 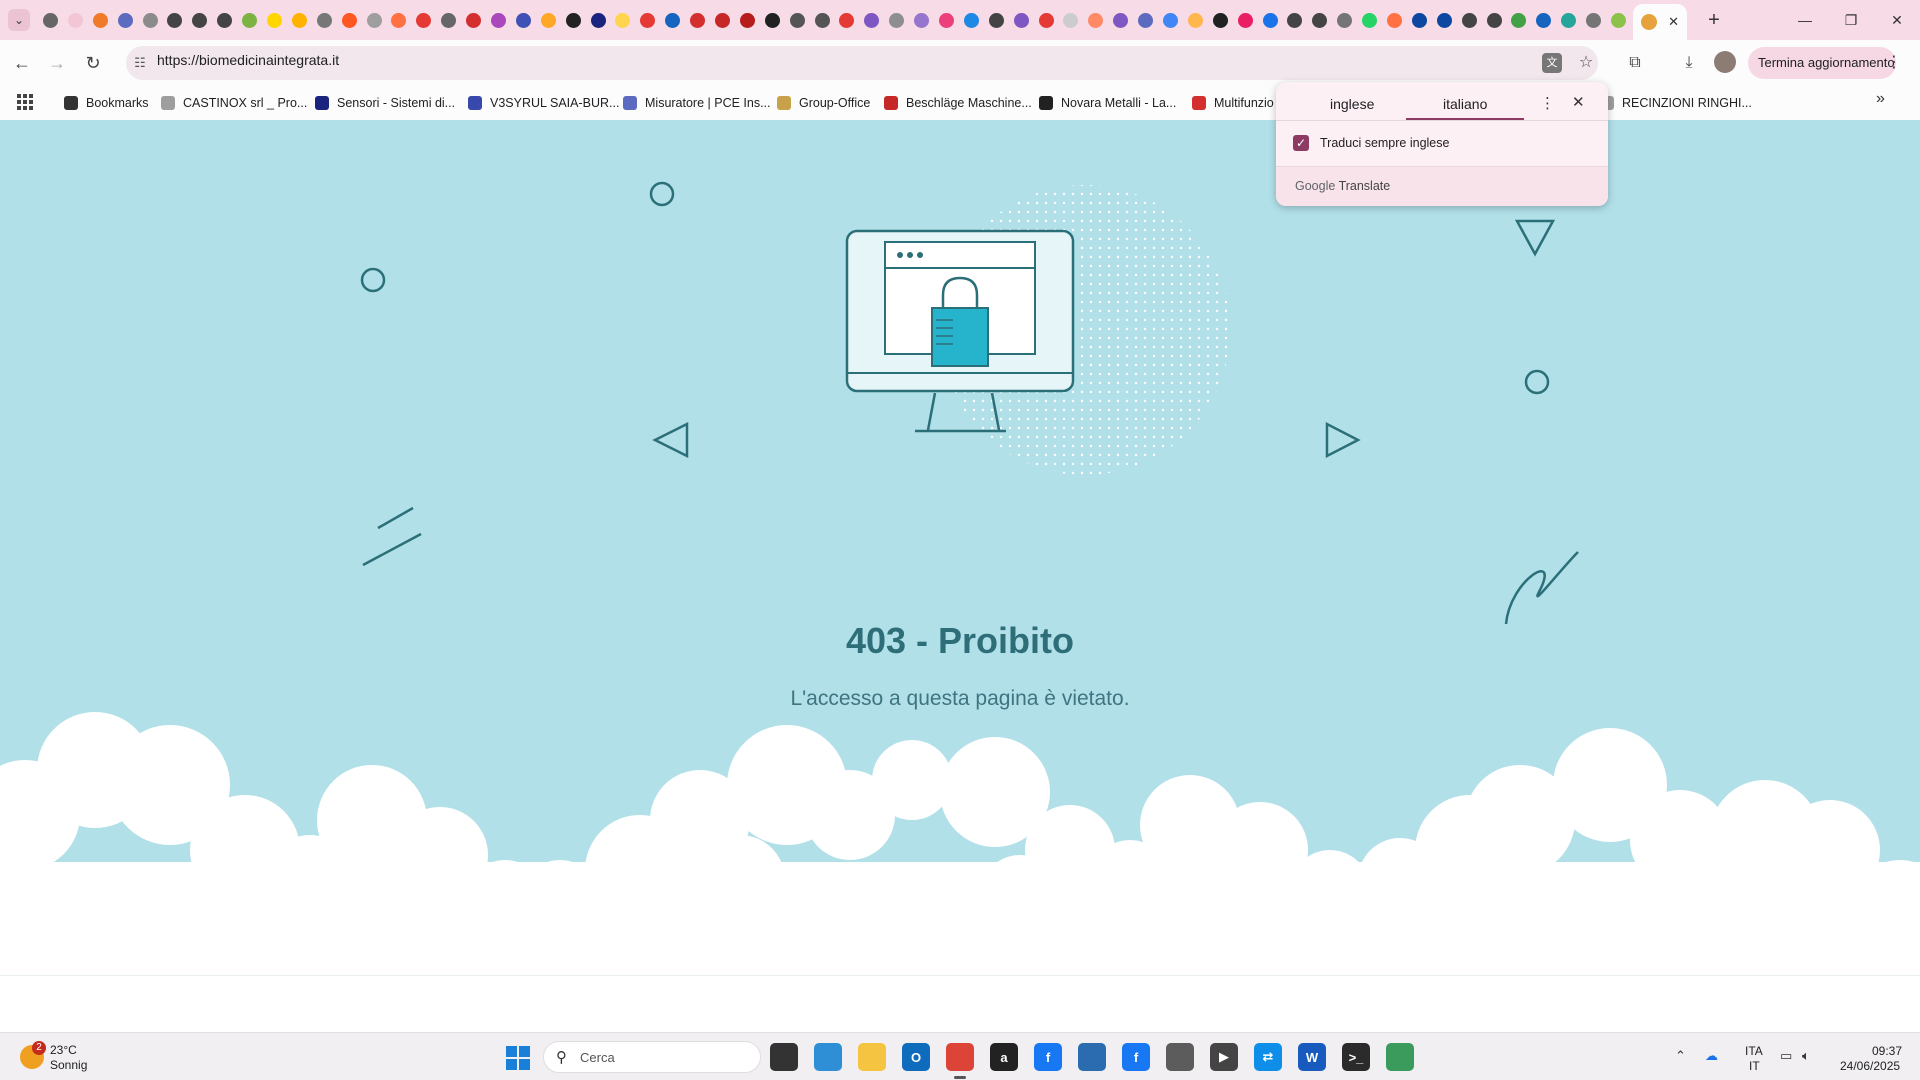 I want to click on forward-button: →, so click(x=57, y=63).